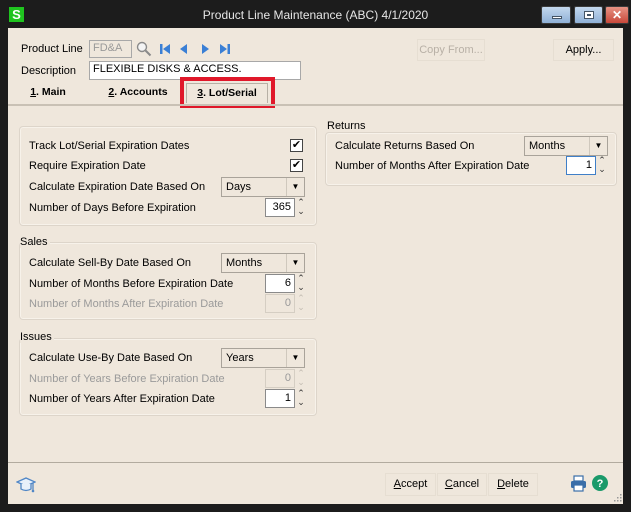 The height and width of the screenshot is (512, 631). What do you see at coordinates (263, 358) in the screenshot?
I see `use-by-calc-select: Years ▼` at bounding box center [263, 358].